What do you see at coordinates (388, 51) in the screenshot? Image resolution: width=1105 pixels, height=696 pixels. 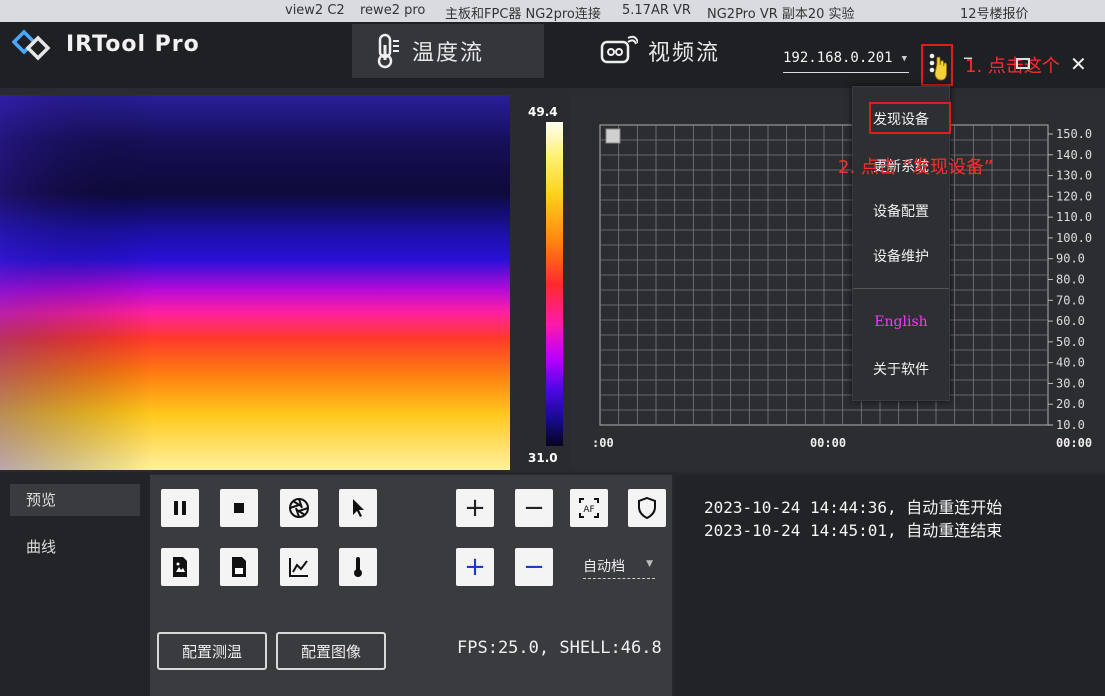 I see `thermometer-icon` at bounding box center [388, 51].